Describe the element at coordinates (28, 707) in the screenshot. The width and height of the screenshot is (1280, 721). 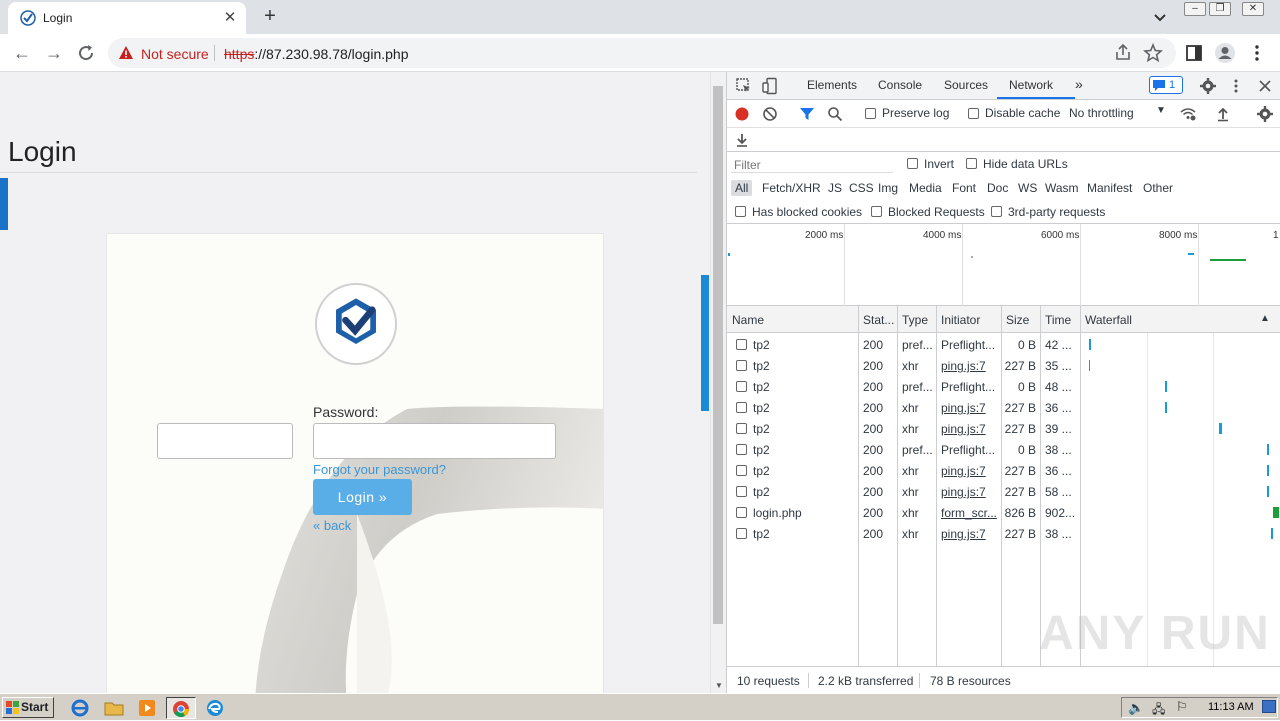
I see `start-button: Start` at that location.